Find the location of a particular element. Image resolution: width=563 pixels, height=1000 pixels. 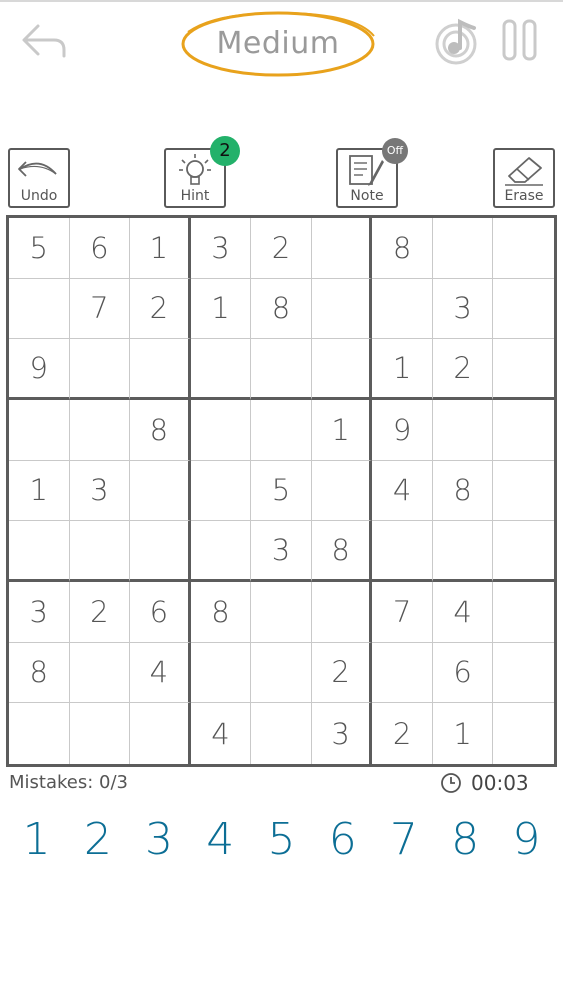

numpad-key-6: 6 is located at coordinates (342, 840).